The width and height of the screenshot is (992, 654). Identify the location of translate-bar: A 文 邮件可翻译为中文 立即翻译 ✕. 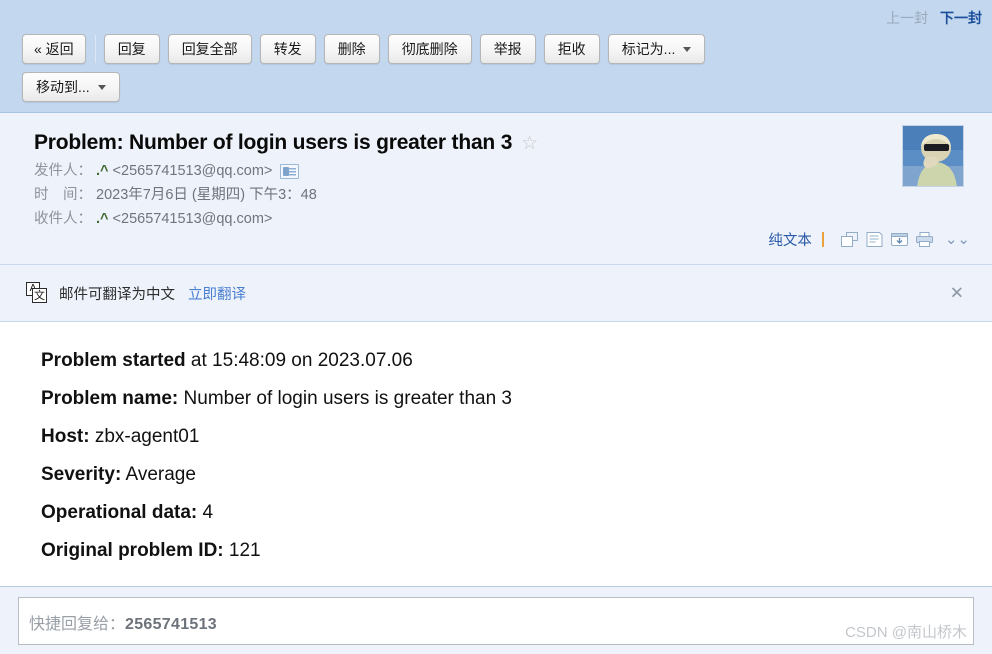
(496, 293).